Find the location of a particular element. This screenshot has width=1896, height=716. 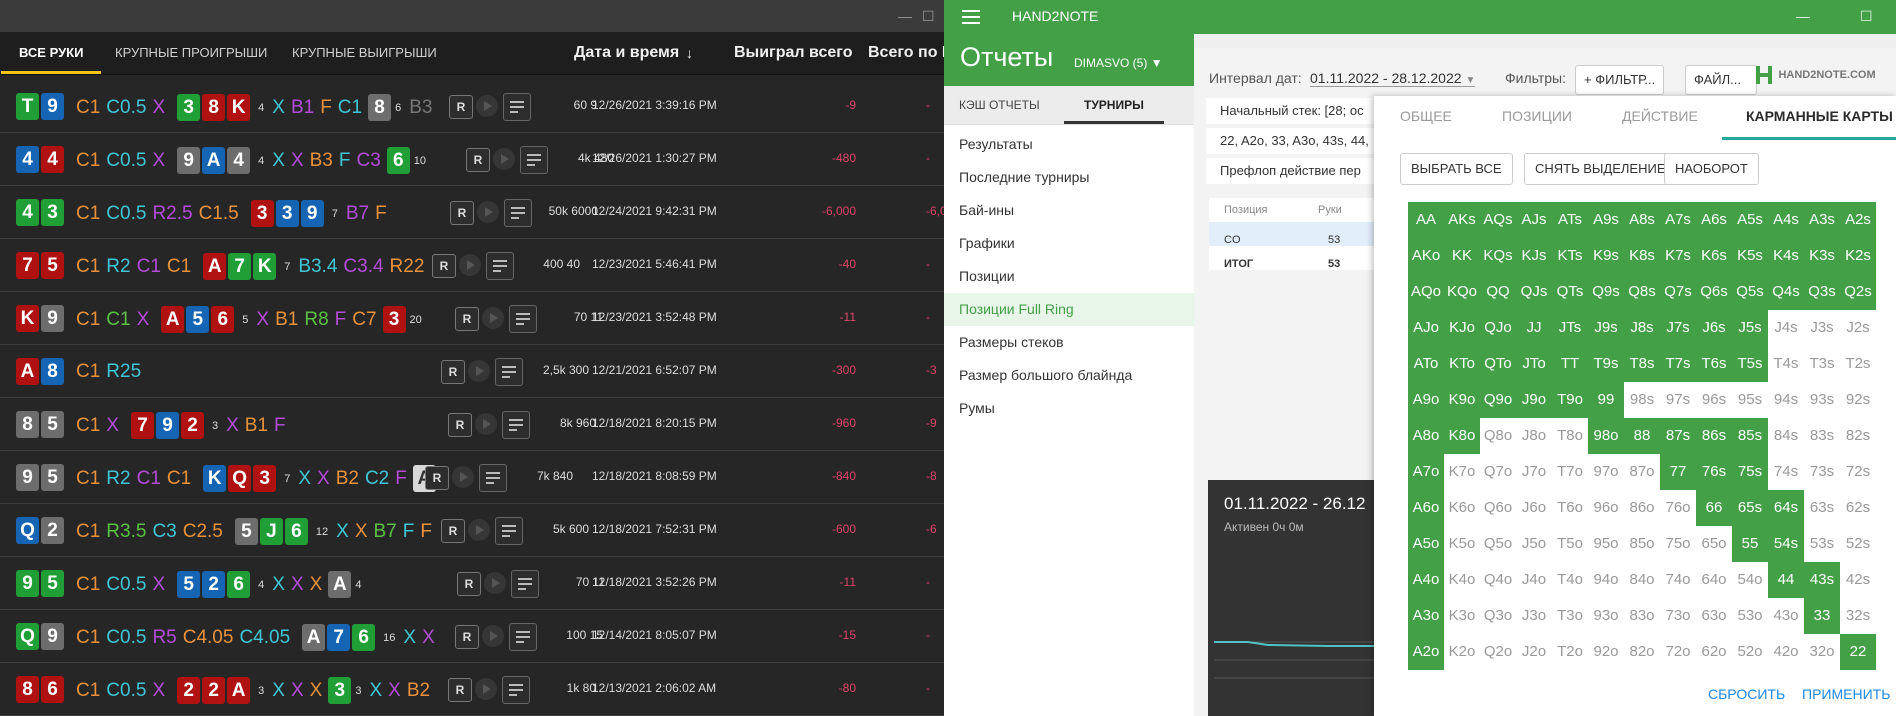

hand-cell-98o: 98o is located at coordinates (1606, 436).